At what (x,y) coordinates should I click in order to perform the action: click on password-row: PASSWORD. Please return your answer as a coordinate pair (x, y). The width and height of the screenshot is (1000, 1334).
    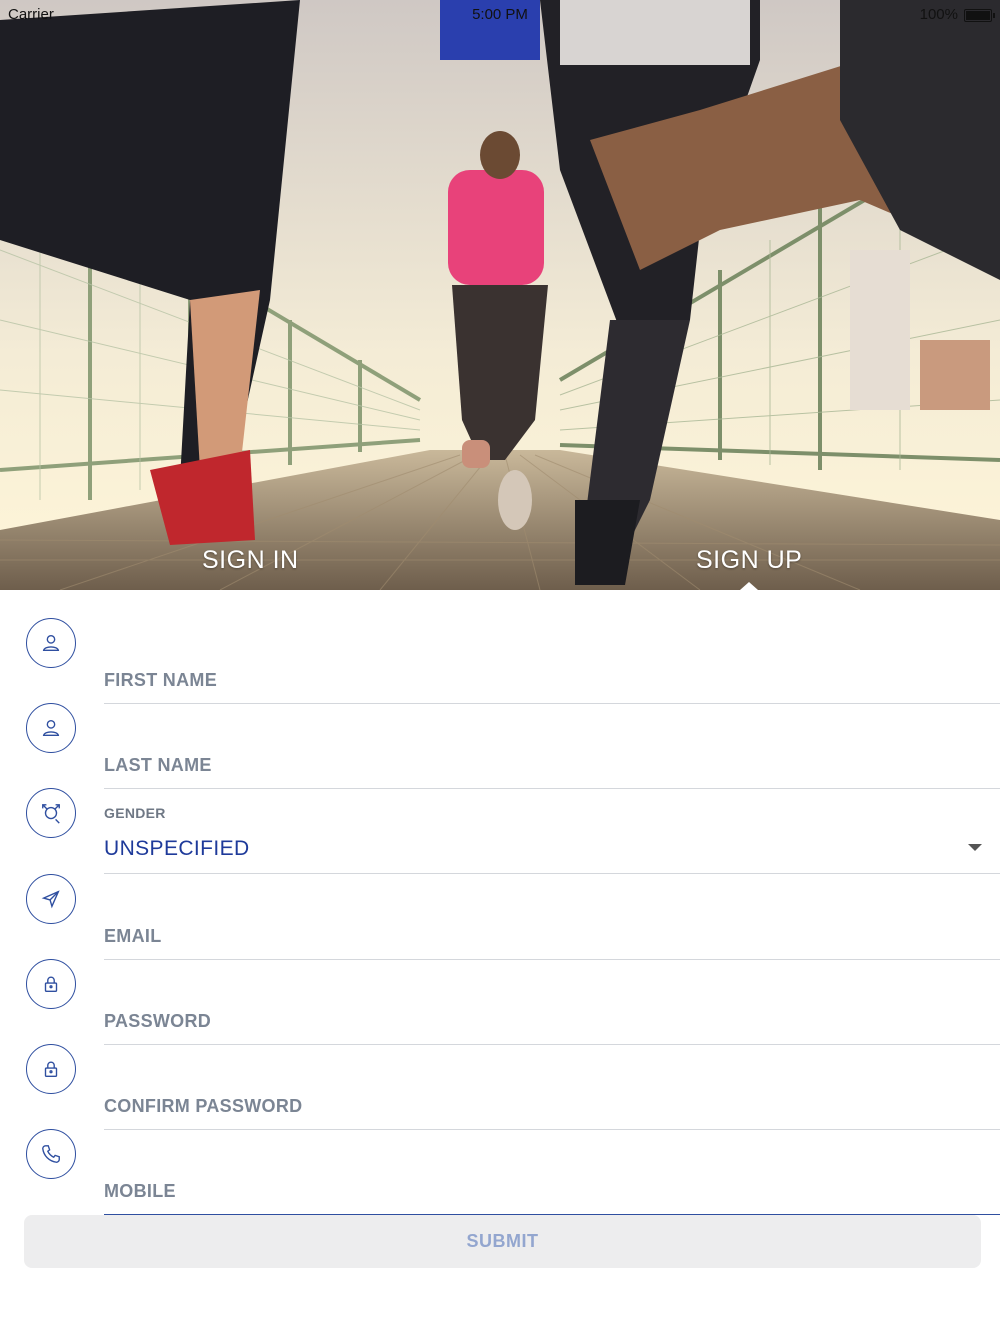
    Looking at the image, I should click on (500, 1002).